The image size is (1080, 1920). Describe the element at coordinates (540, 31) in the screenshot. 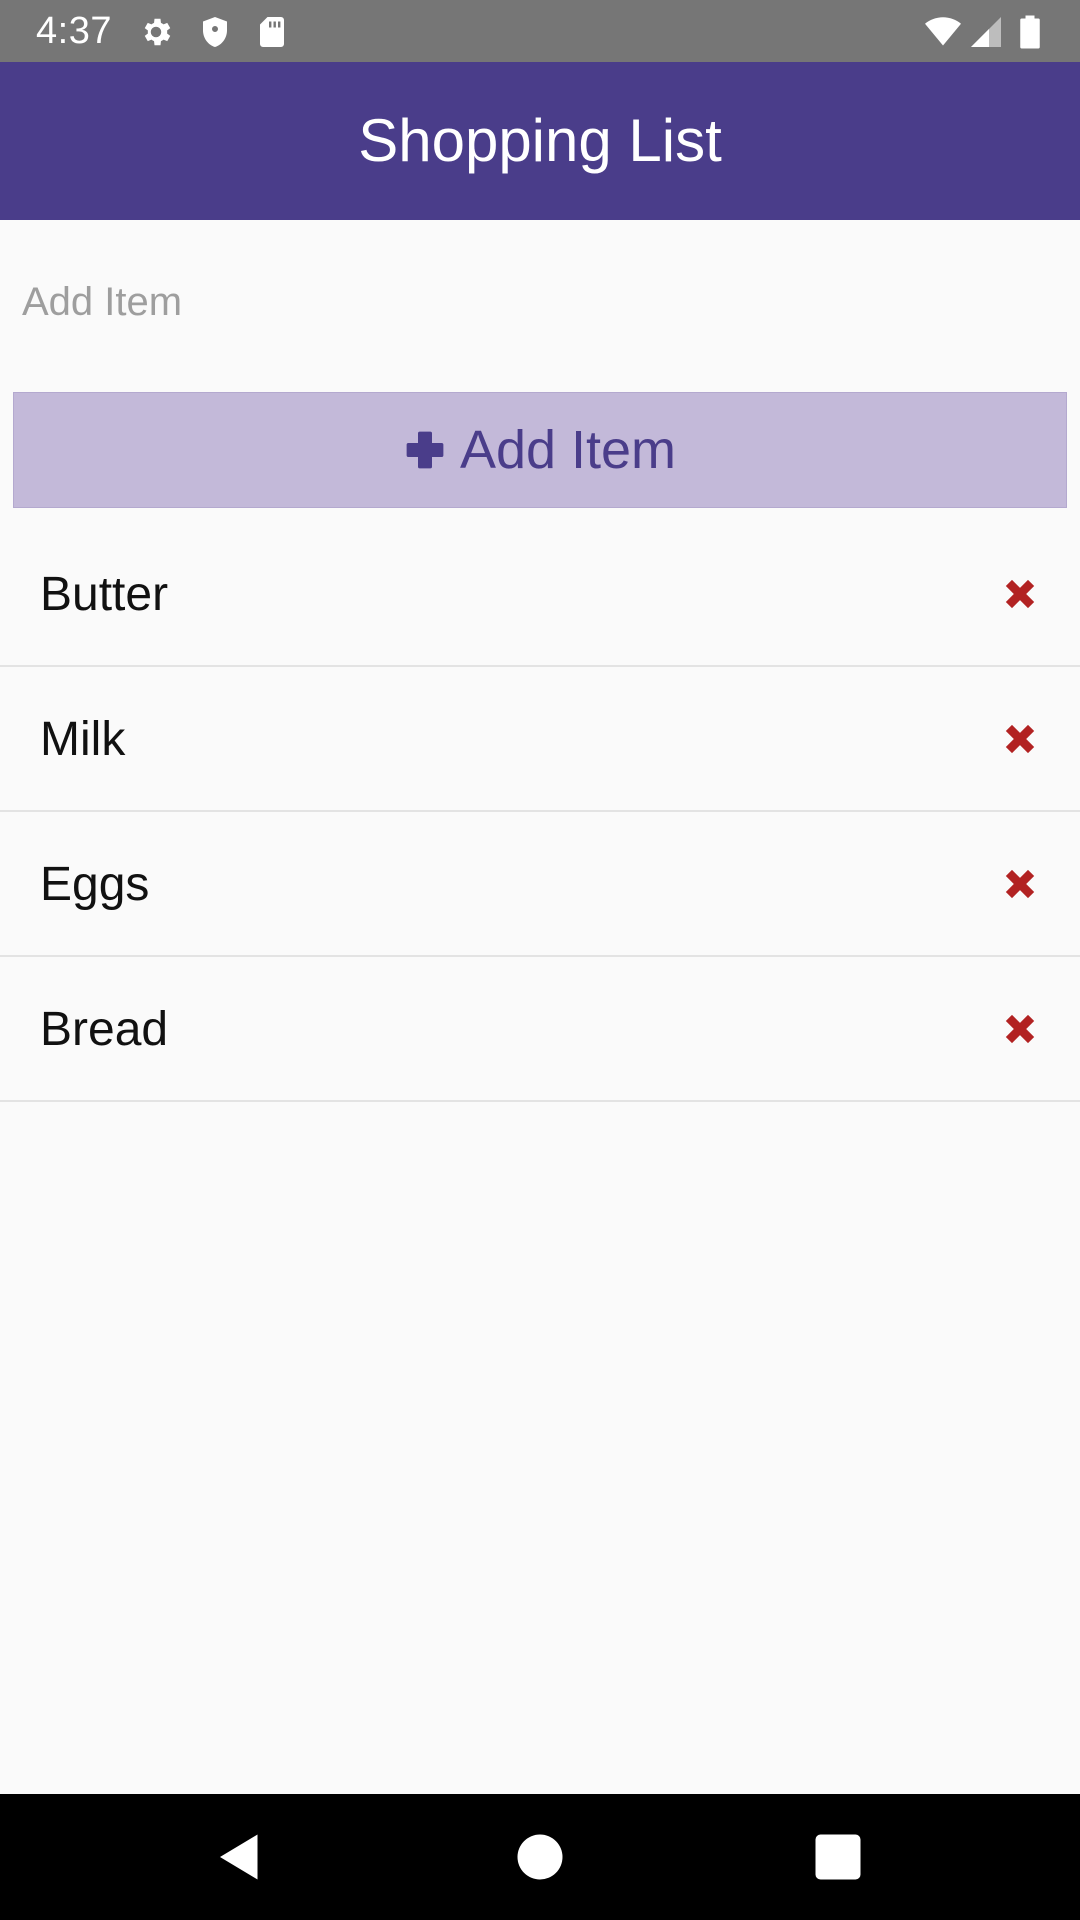

I see `status-bar: 4:37` at that location.